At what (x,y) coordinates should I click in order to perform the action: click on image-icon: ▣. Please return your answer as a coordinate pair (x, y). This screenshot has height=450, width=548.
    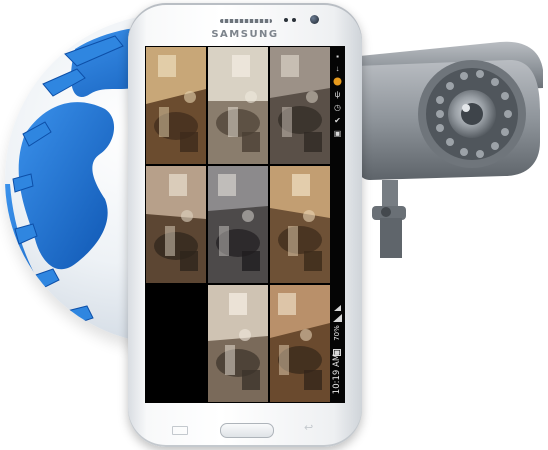
    Looking at the image, I should click on (337, 133).